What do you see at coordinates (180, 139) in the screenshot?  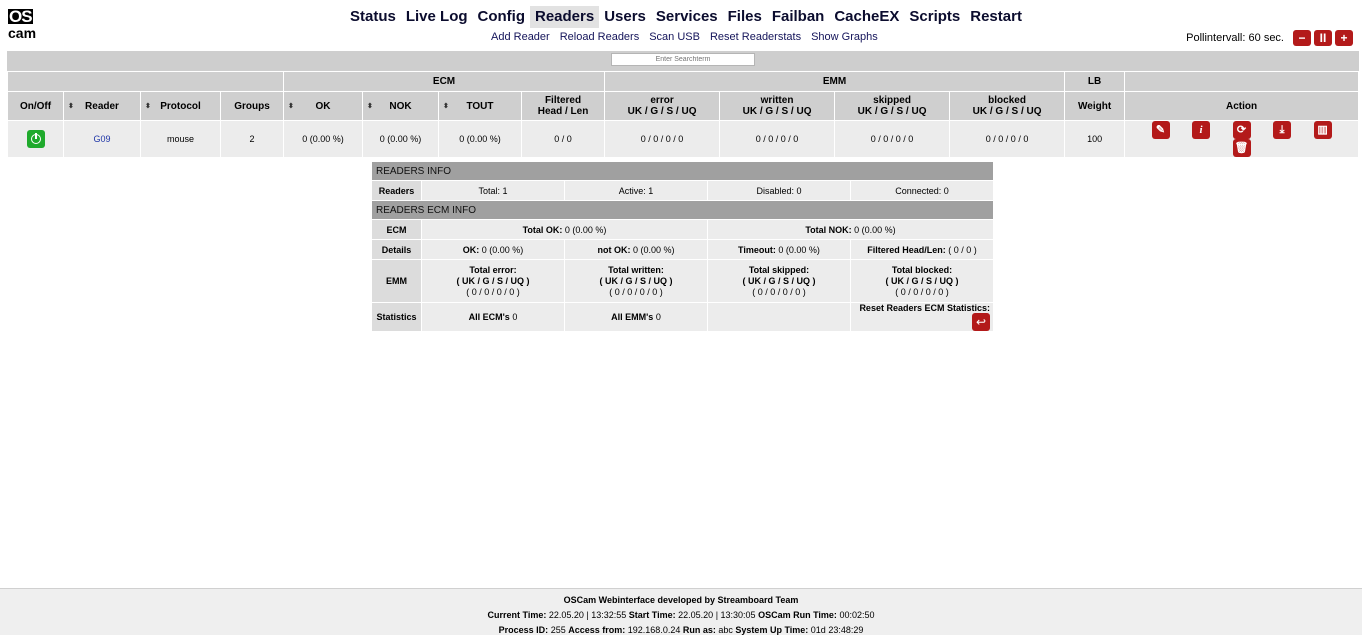 I see `reader-protocol: mouse` at bounding box center [180, 139].